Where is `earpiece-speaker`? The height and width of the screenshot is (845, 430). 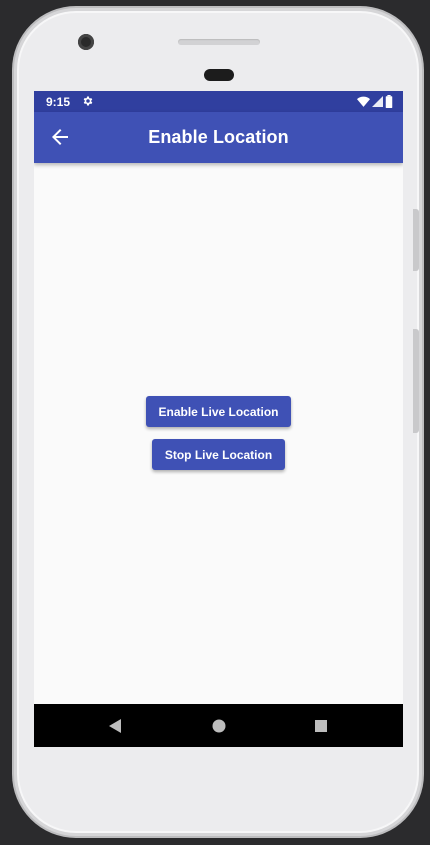
earpiece-speaker is located at coordinates (219, 42).